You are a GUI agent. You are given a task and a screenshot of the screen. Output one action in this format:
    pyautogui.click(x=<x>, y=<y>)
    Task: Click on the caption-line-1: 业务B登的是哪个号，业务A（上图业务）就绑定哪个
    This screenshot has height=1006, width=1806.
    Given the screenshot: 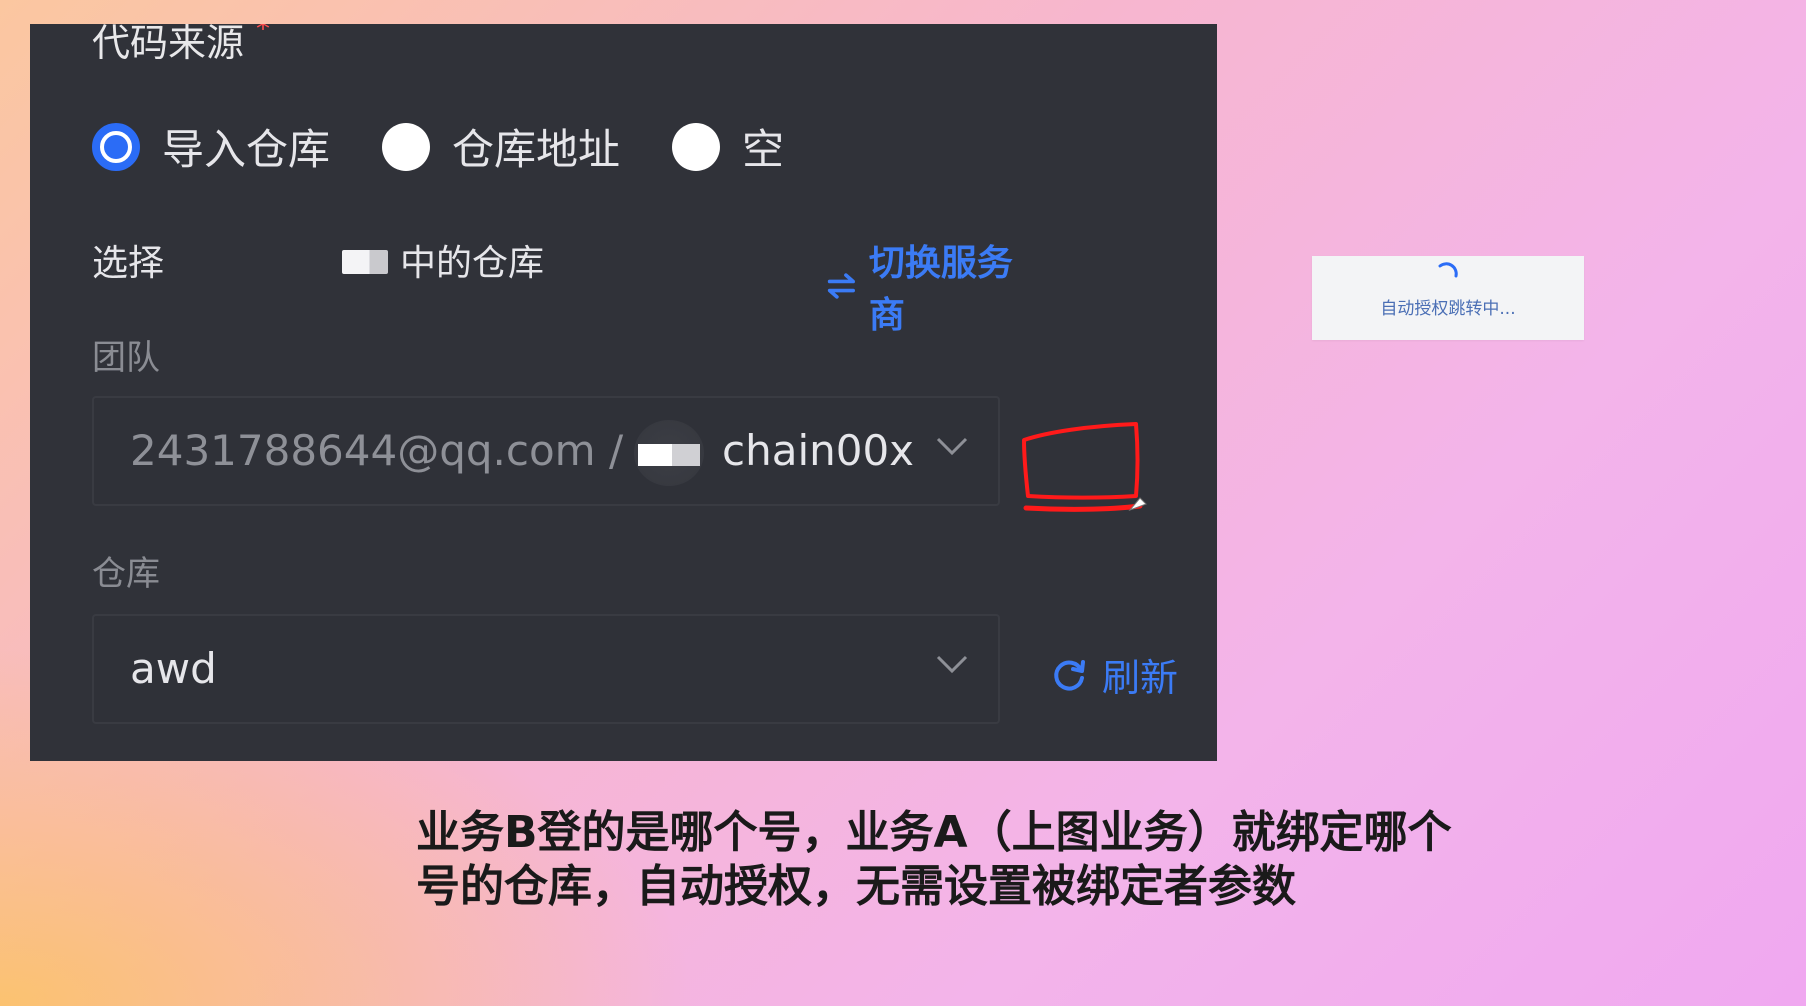 What is the action you would take?
    pyautogui.click(x=934, y=832)
    